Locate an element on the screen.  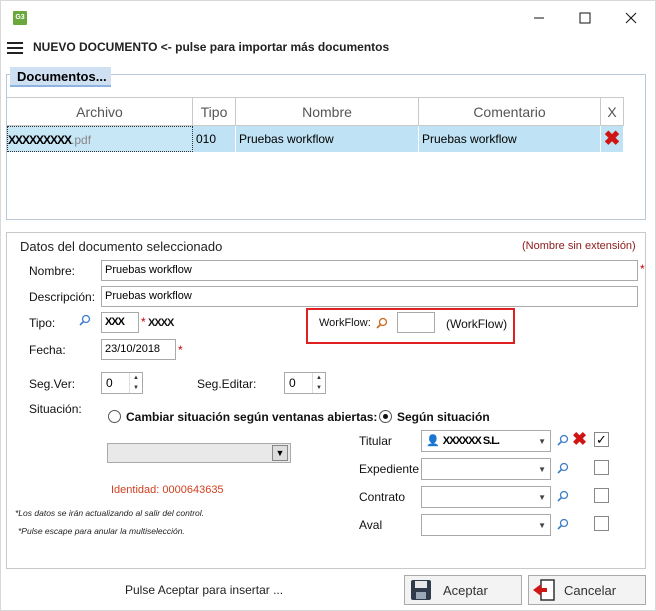
workflow-input is located at coordinates (416, 322).